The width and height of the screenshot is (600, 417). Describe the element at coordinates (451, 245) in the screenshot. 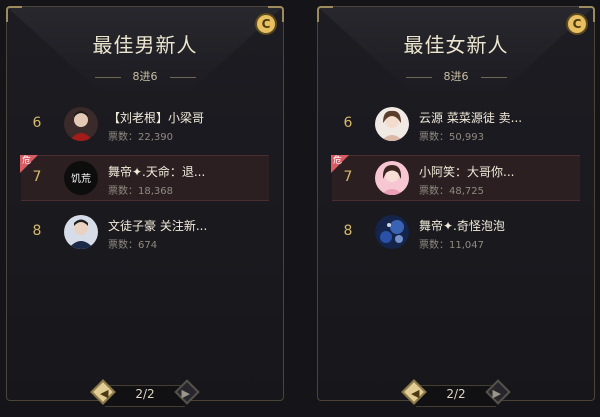

I see `vote-count: 票数：11,047` at that location.